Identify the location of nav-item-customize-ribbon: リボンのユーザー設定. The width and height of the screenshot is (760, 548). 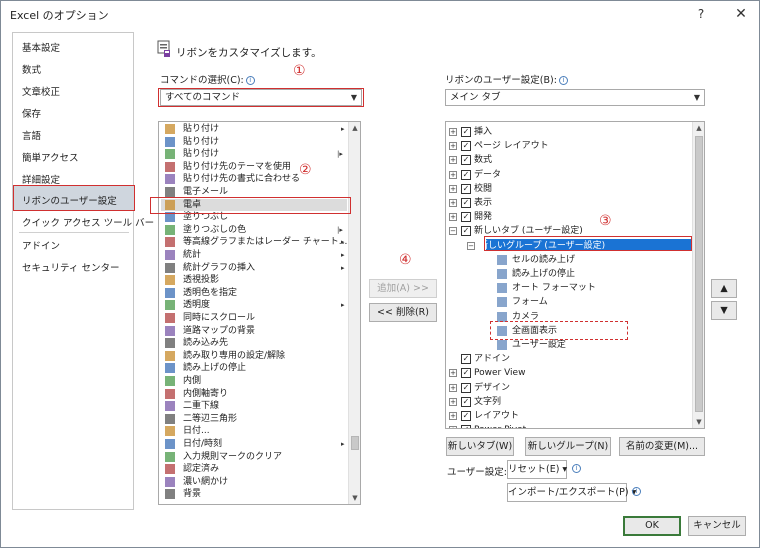
(69, 200).